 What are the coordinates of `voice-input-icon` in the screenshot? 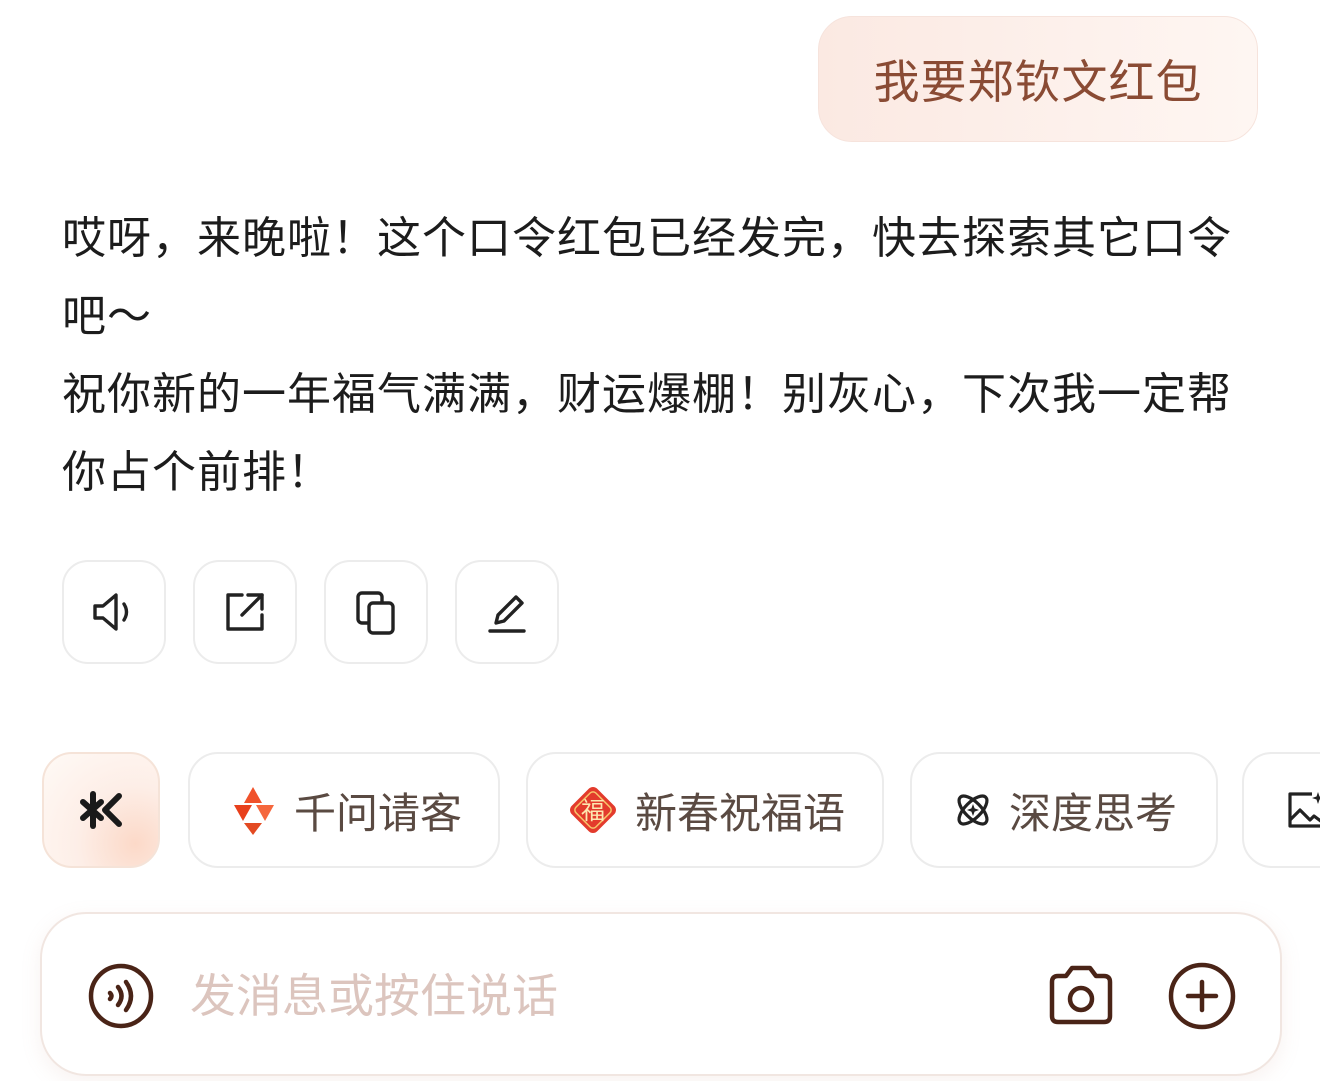 It's located at (121, 996).